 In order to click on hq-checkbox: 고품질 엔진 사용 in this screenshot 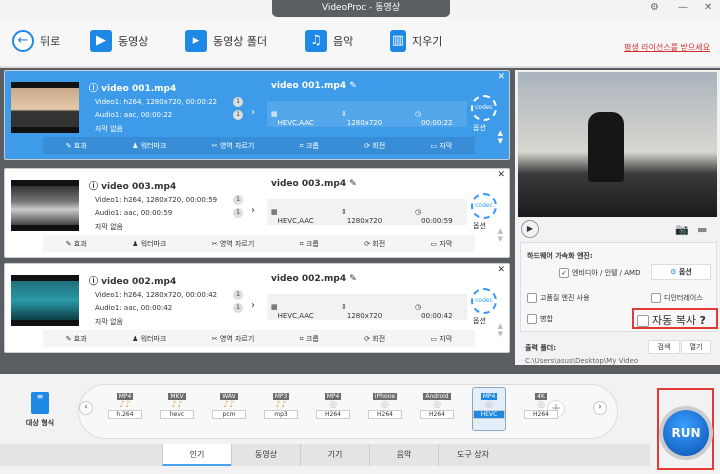, I will do `click(558, 298)`.